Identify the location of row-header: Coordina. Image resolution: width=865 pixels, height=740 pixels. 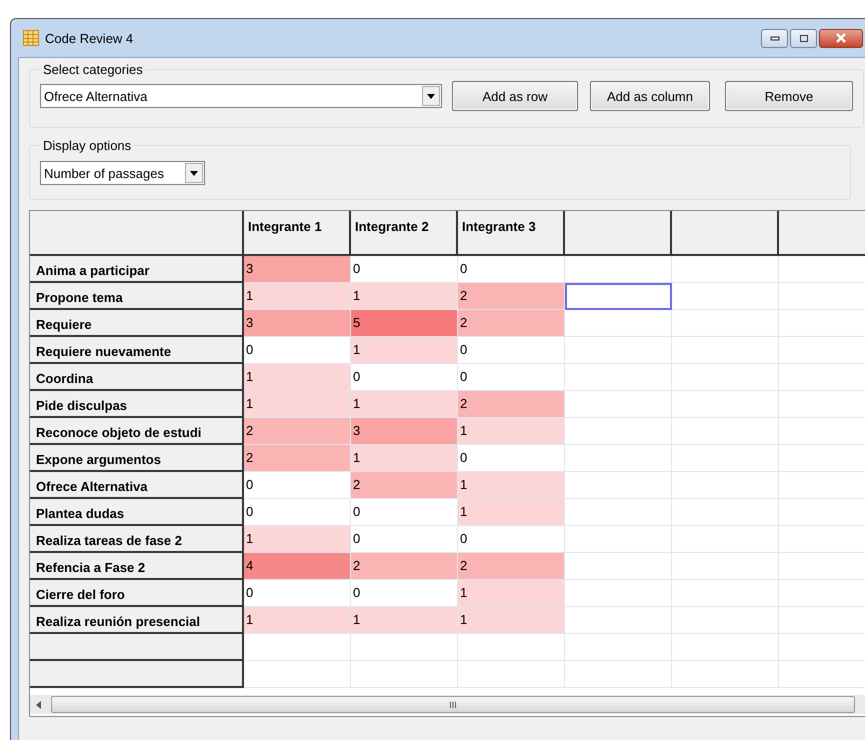
(137, 377).